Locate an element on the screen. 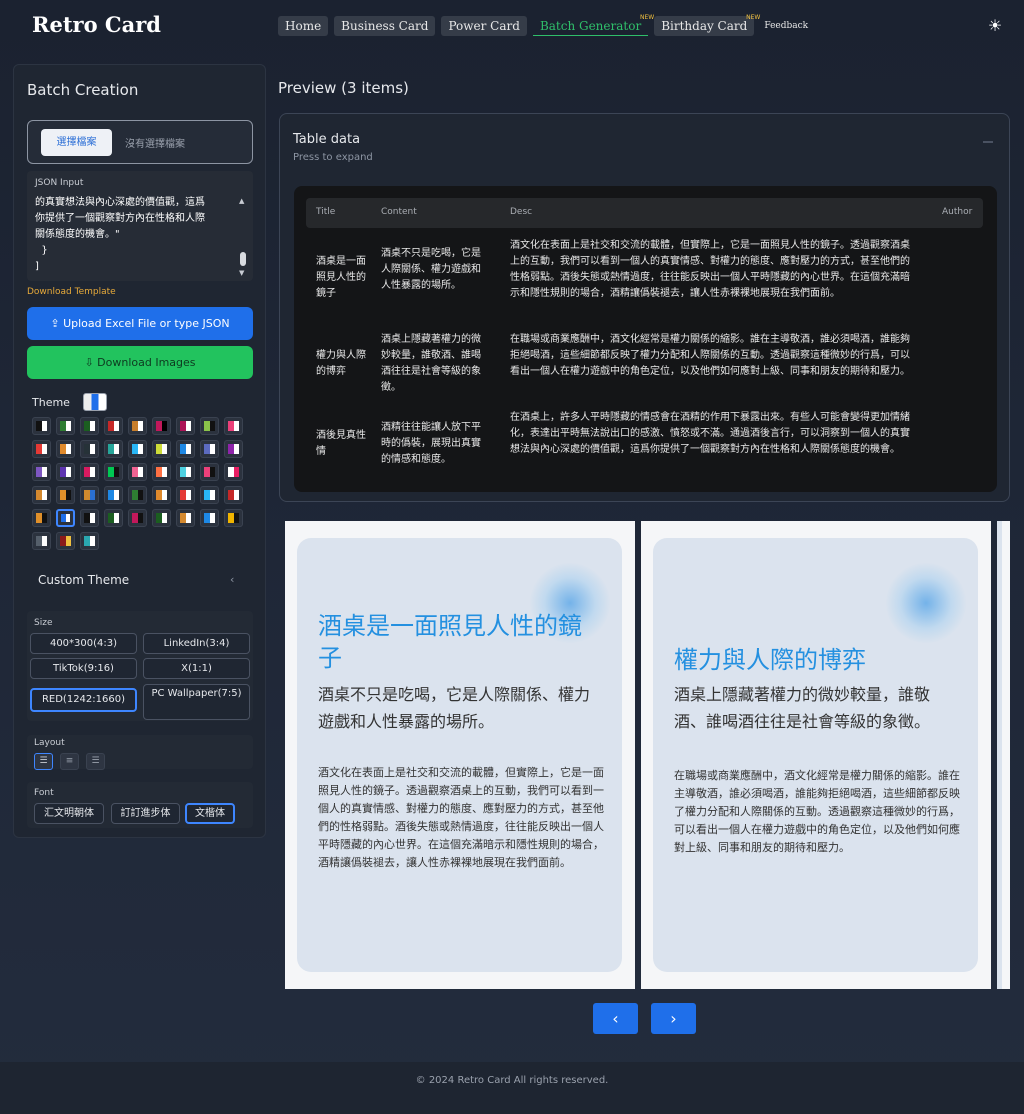 Image resolution: width=1024 pixels, height=1114 pixels. nav-home: Home is located at coordinates (303, 26).